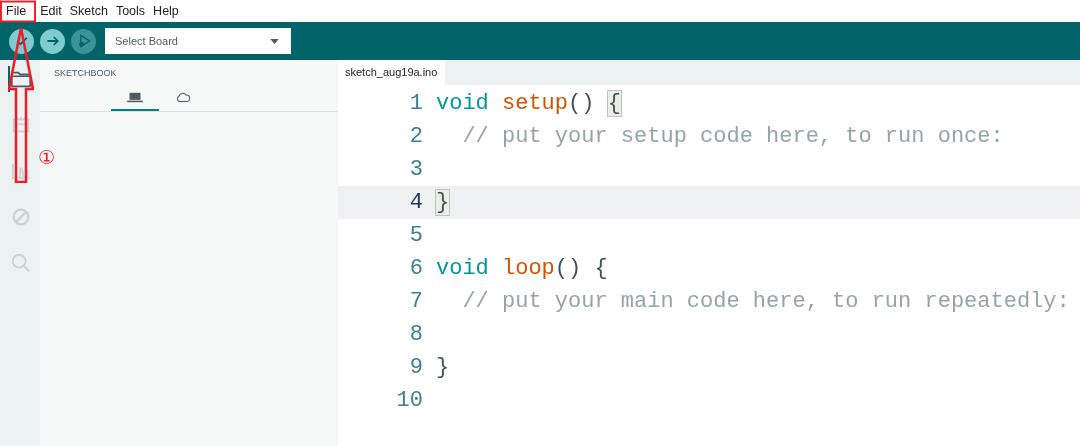 The height and width of the screenshot is (446, 1080). I want to click on menu-item: Help, so click(166, 11).